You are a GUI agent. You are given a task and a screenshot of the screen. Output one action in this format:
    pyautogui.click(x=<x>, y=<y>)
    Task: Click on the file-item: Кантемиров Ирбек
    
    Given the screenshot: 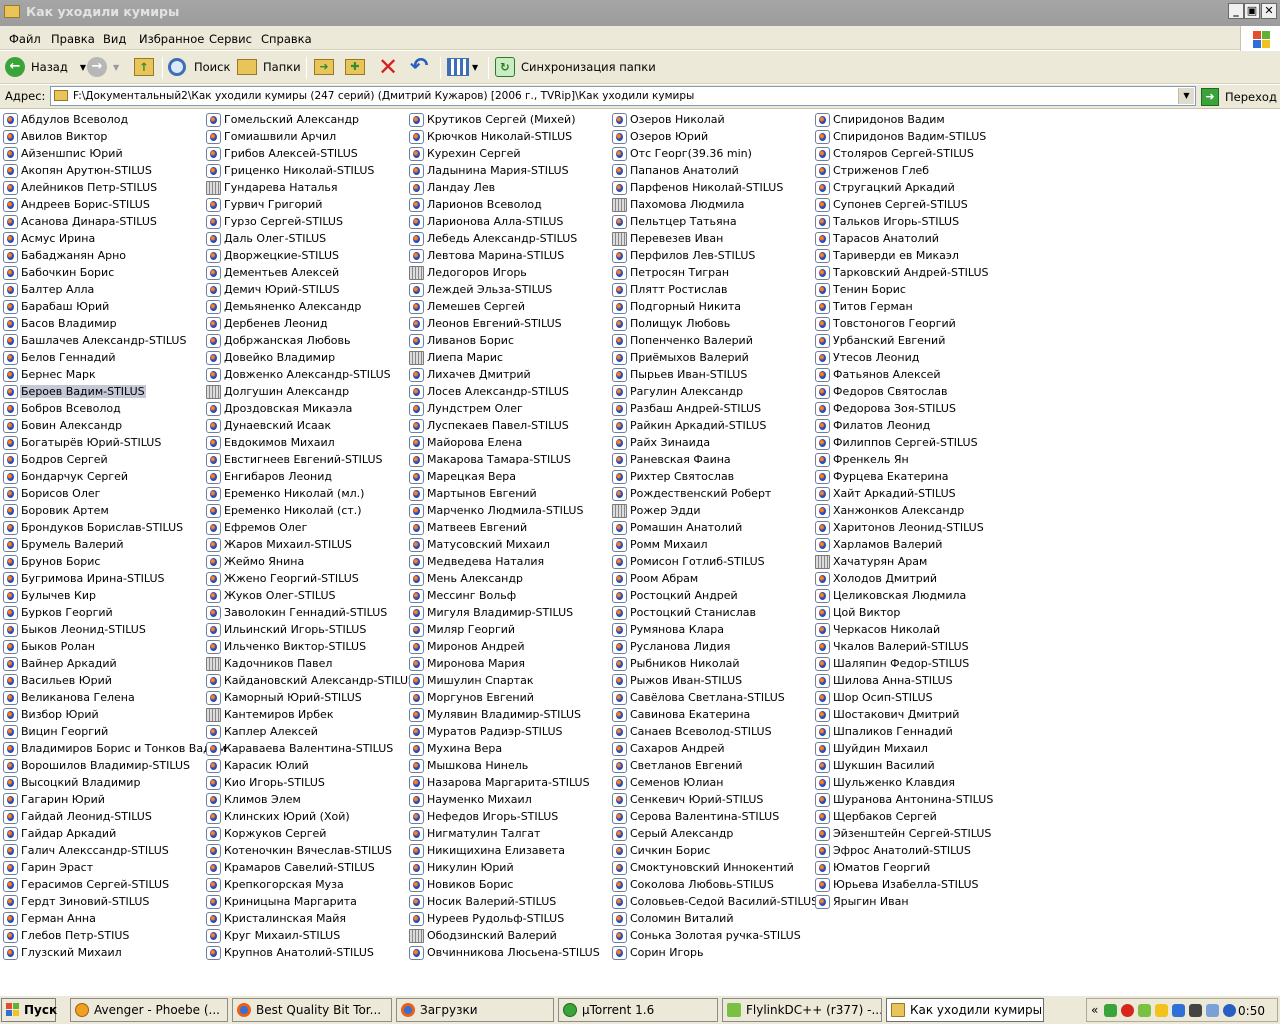 What is the action you would take?
    pyautogui.click(x=303, y=714)
    